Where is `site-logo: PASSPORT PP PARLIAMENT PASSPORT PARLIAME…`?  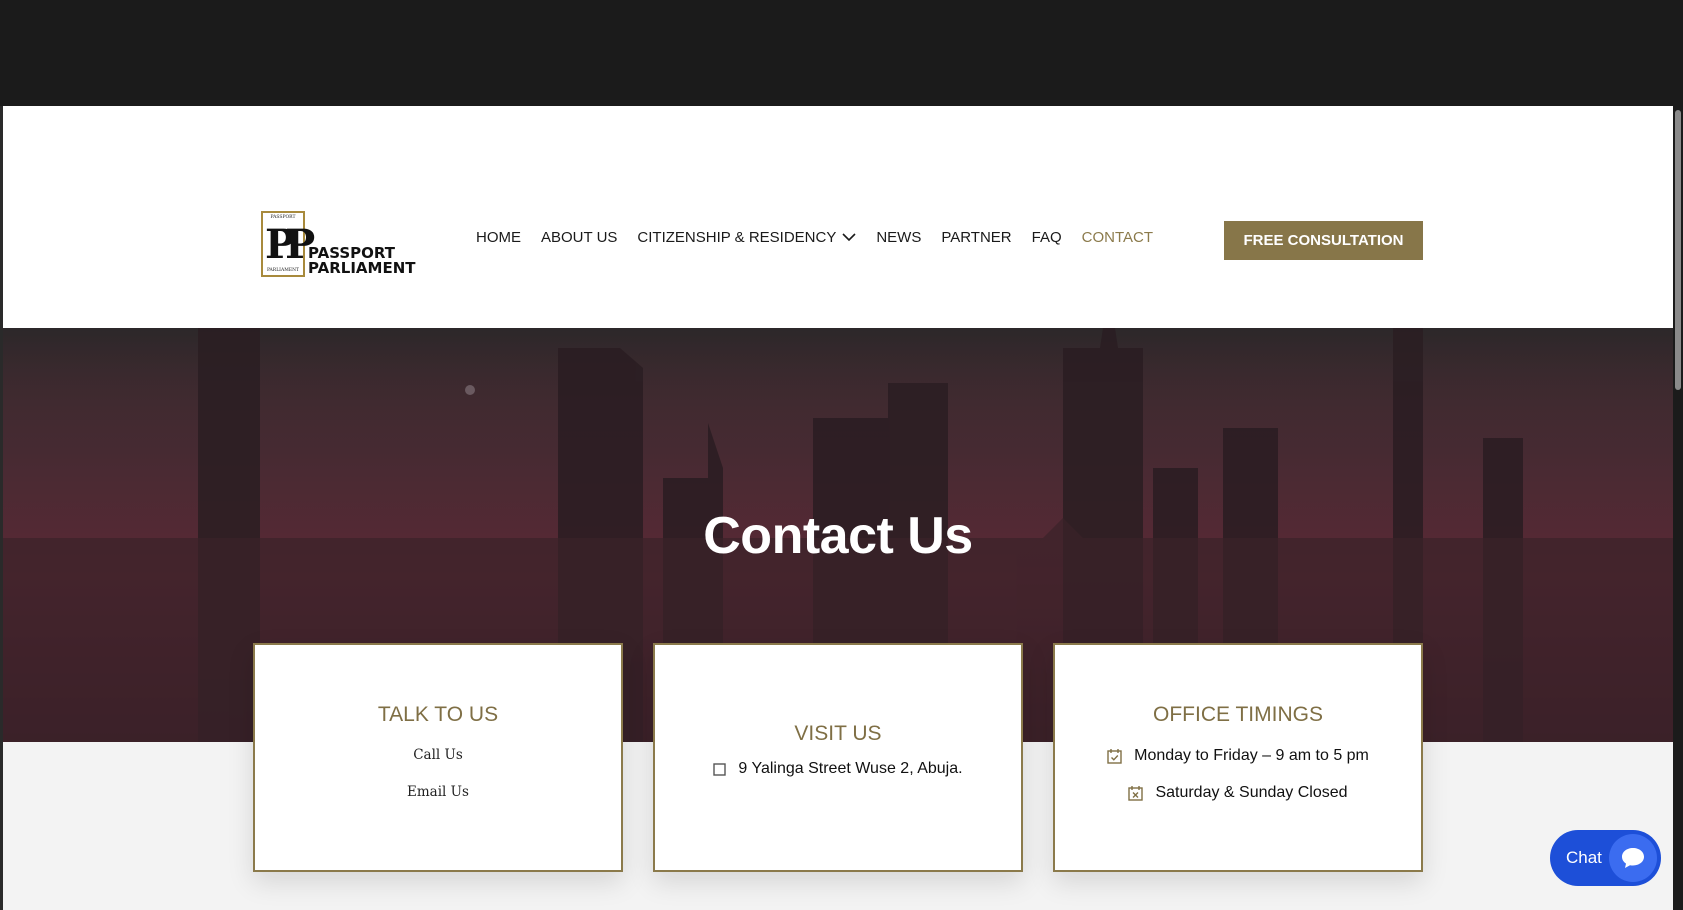 site-logo: PASSPORT PP PARLIAMENT PASSPORT PARLIAME… is located at coordinates (338, 244).